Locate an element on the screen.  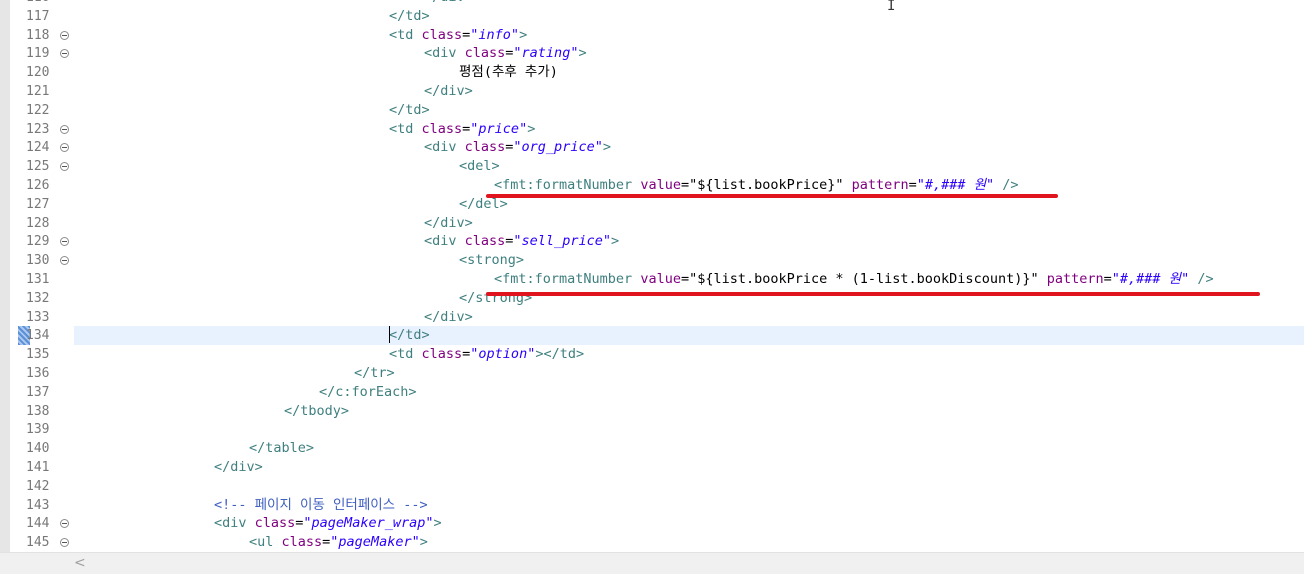
code-line: 143 <!-- 페이지 이동 인터페이스 --> is located at coordinates (652, 505).